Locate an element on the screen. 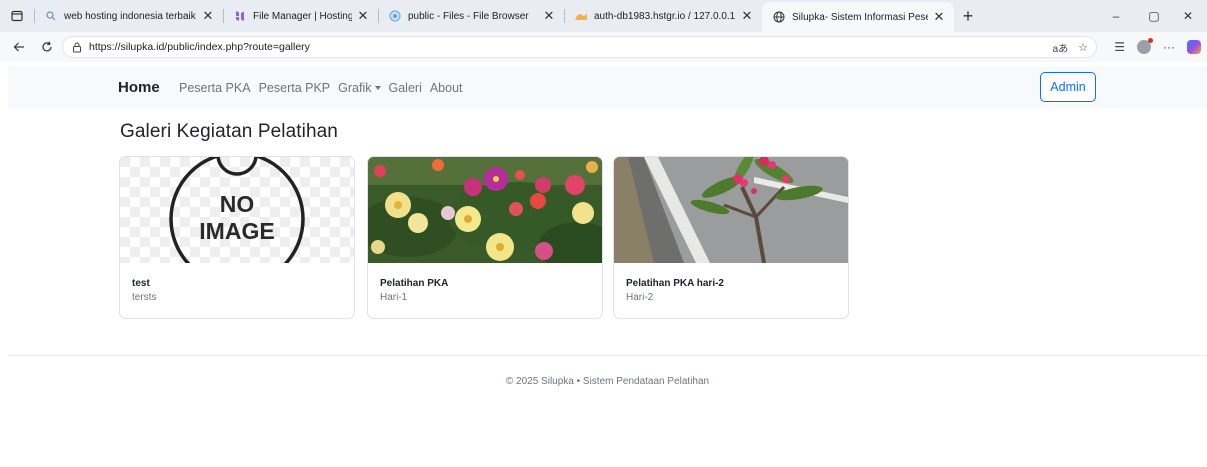 The height and width of the screenshot is (467, 1207). profile-avatar-icon is located at coordinates (1145, 46).